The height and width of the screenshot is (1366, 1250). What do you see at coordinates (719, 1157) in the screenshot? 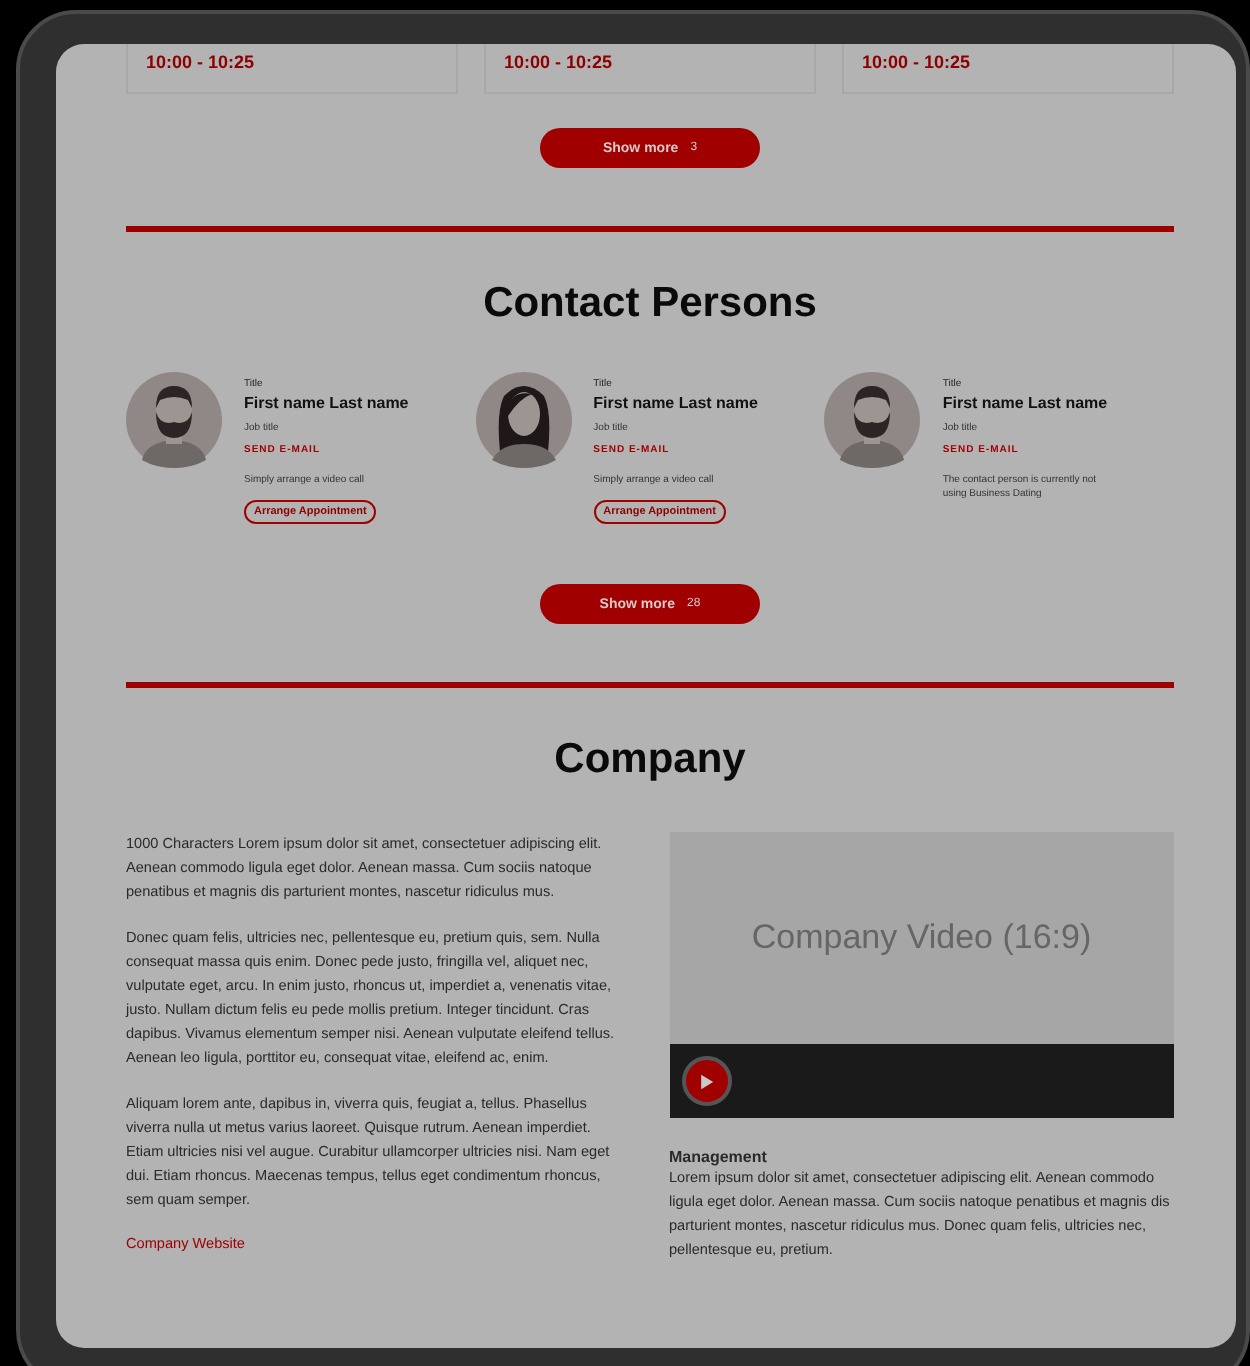
I see `section-subheading: Management` at bounding box center [719, 1157].